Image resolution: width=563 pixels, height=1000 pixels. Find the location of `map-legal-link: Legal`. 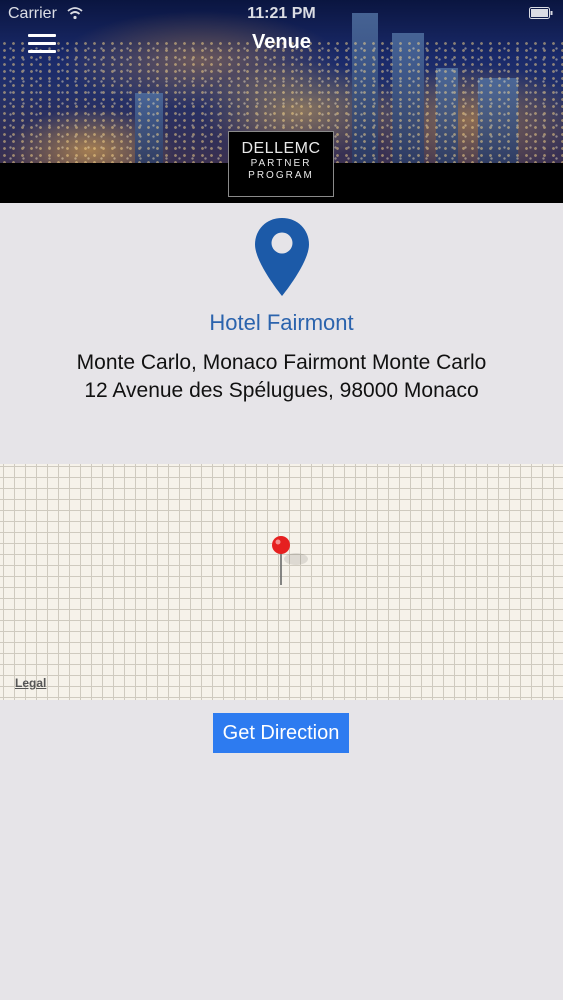

map-legal-link: Legal is located at coordinates (30, 683).